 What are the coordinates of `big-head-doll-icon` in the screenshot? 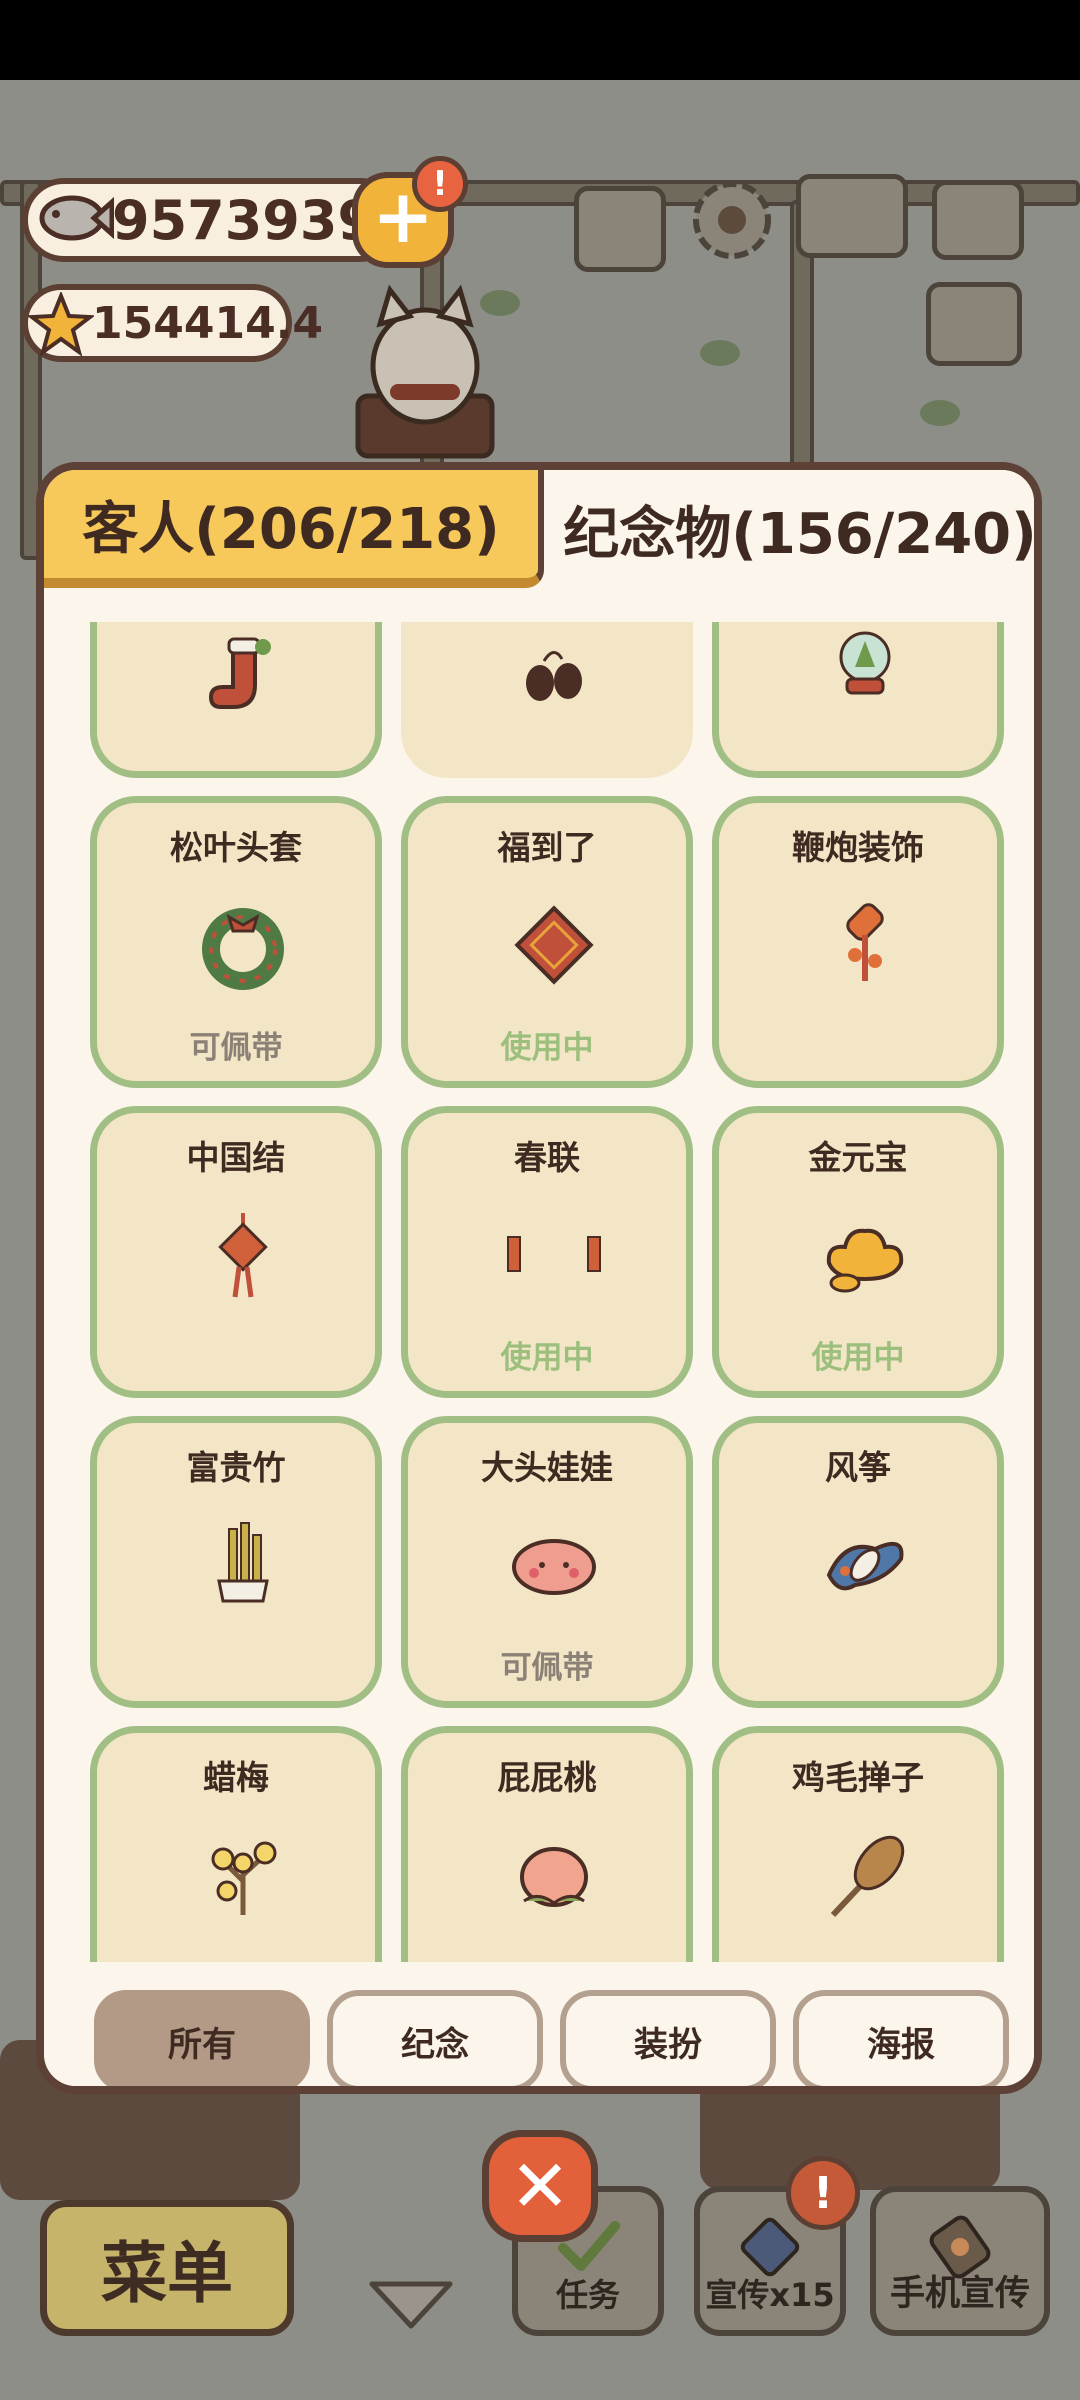 It's located at (554, 1567).